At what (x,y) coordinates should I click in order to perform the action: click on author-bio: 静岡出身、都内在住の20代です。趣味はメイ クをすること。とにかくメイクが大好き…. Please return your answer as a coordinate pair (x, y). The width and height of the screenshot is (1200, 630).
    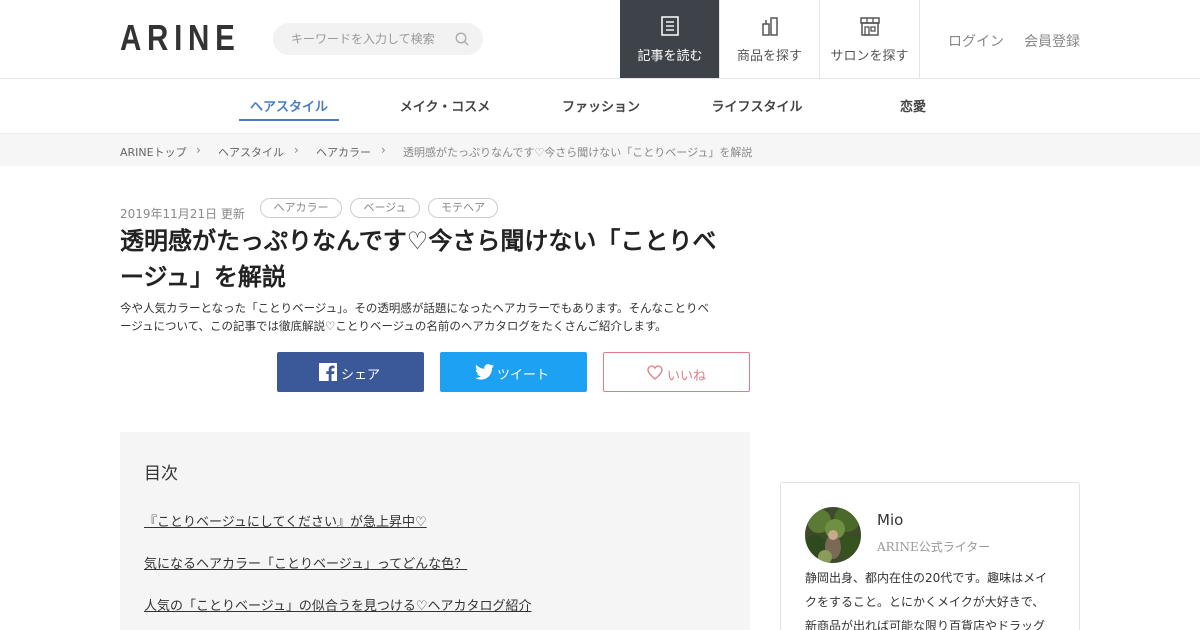
    Looking at the image, I should click on (930, 598).